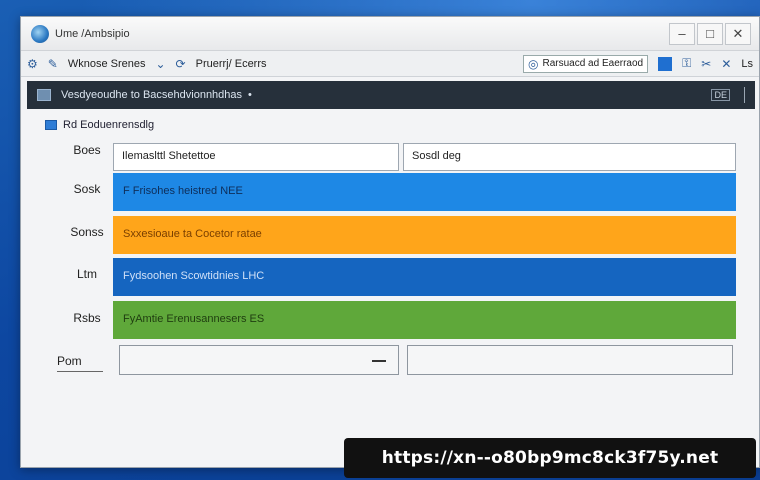  I want to click on globe-icon: ◎, so click(533, 63).